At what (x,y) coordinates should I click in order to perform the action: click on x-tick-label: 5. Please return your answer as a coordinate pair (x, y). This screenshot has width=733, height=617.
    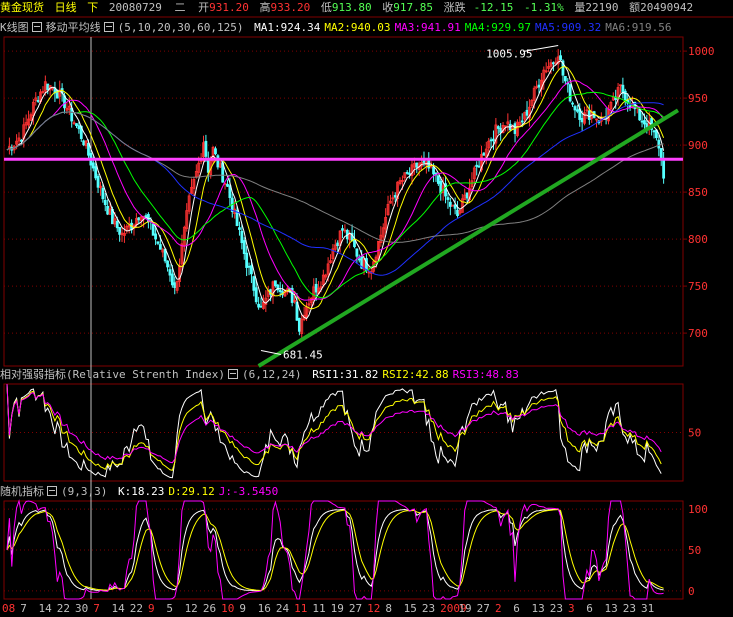
    Looking at the image, I should click on (169, 608).